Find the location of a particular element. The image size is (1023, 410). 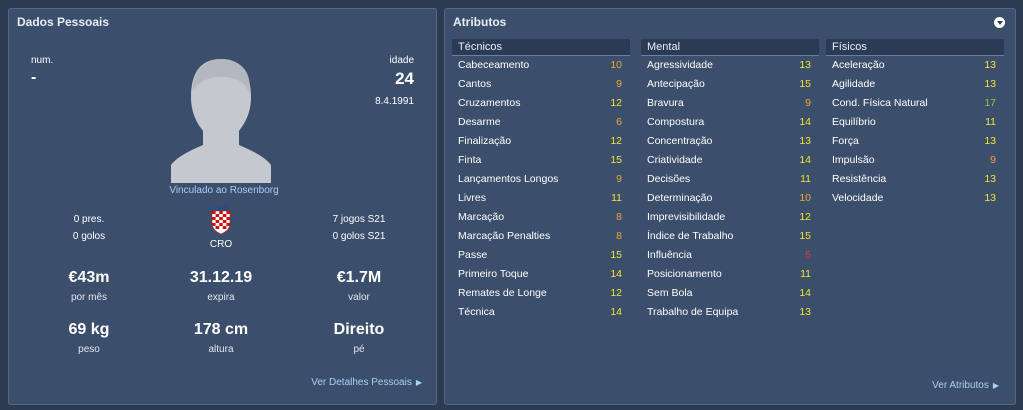

attribute-row: Força 13 is located at coordinates (915, 141).